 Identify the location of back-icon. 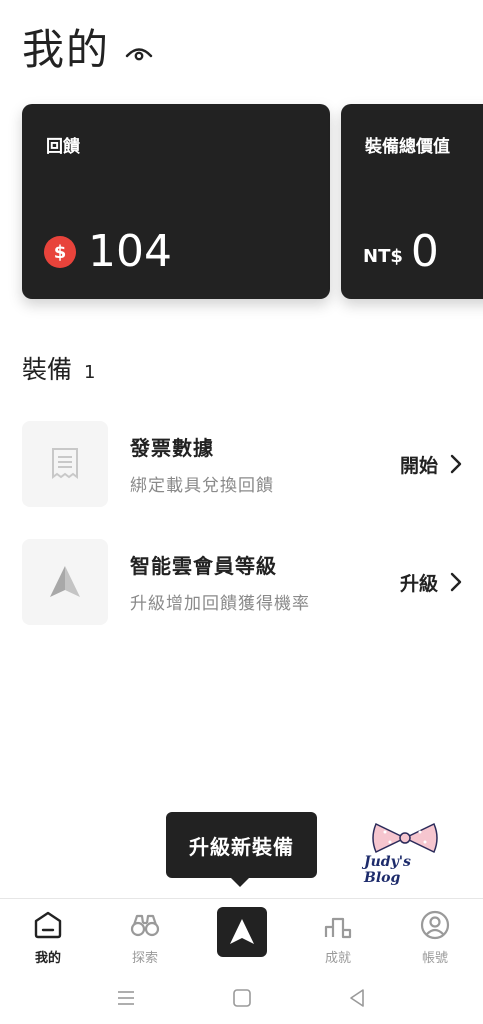
(357, 998).